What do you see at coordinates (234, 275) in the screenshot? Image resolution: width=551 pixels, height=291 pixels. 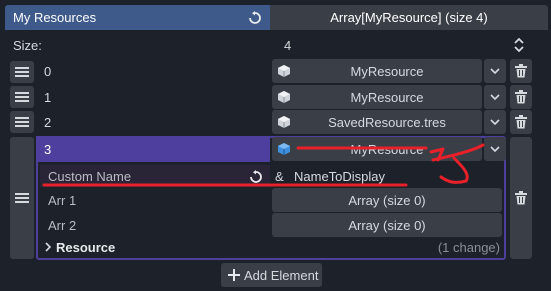 I see `plus-icon` at bounding box center [234, 275].